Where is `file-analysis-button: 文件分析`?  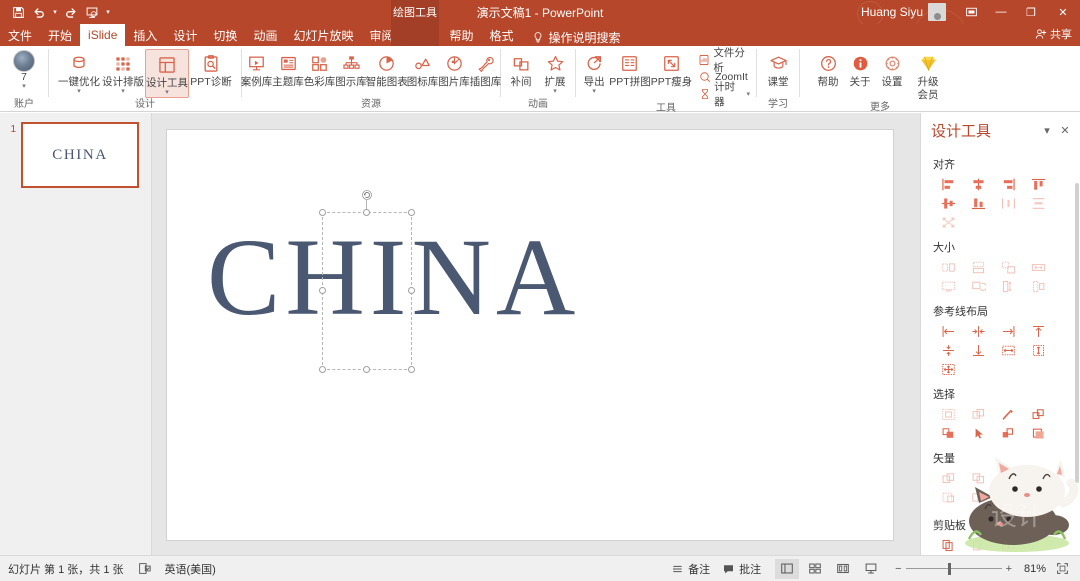
file-analysis-button: 文件分析 is located at coordinates (724, 60).